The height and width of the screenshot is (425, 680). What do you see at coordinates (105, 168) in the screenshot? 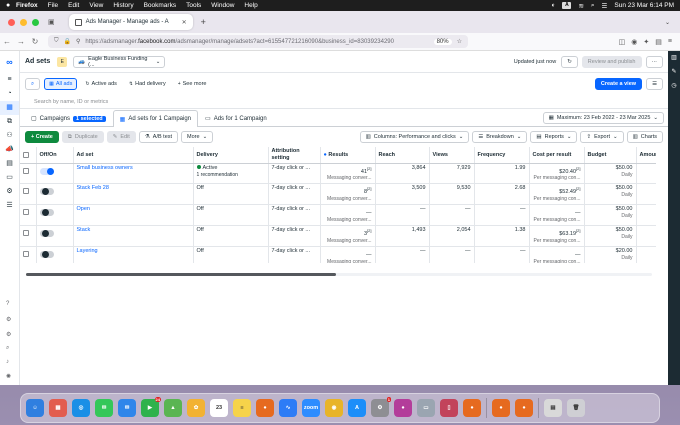
I see `adset-name-link: Small business owners` at bounding box center [105, 168].